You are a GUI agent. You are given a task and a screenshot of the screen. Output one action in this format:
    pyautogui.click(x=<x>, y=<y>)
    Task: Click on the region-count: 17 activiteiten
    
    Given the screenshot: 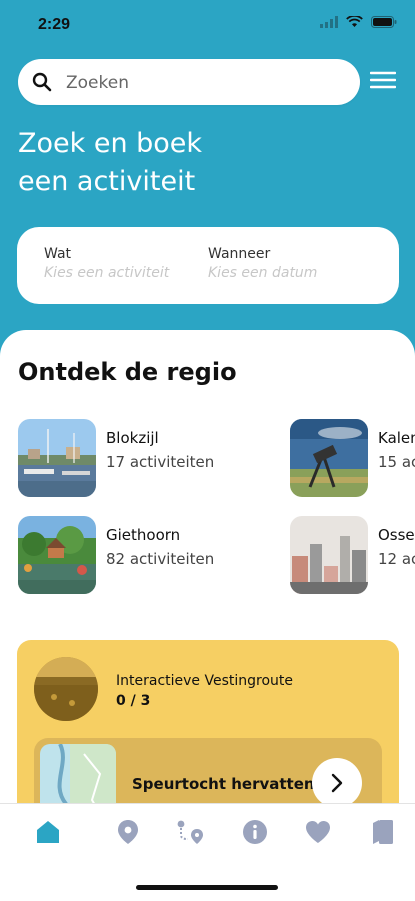 What is the action you would take?
    pyautogui.click(x=160, y=462)
    